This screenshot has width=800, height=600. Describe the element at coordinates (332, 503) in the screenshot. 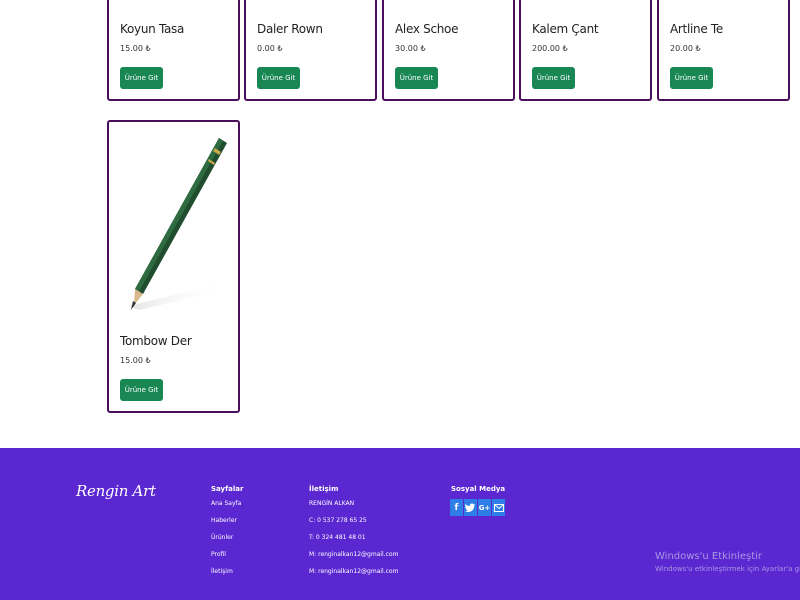

I see `contact-name: RENGİN ALKAN` at that location.